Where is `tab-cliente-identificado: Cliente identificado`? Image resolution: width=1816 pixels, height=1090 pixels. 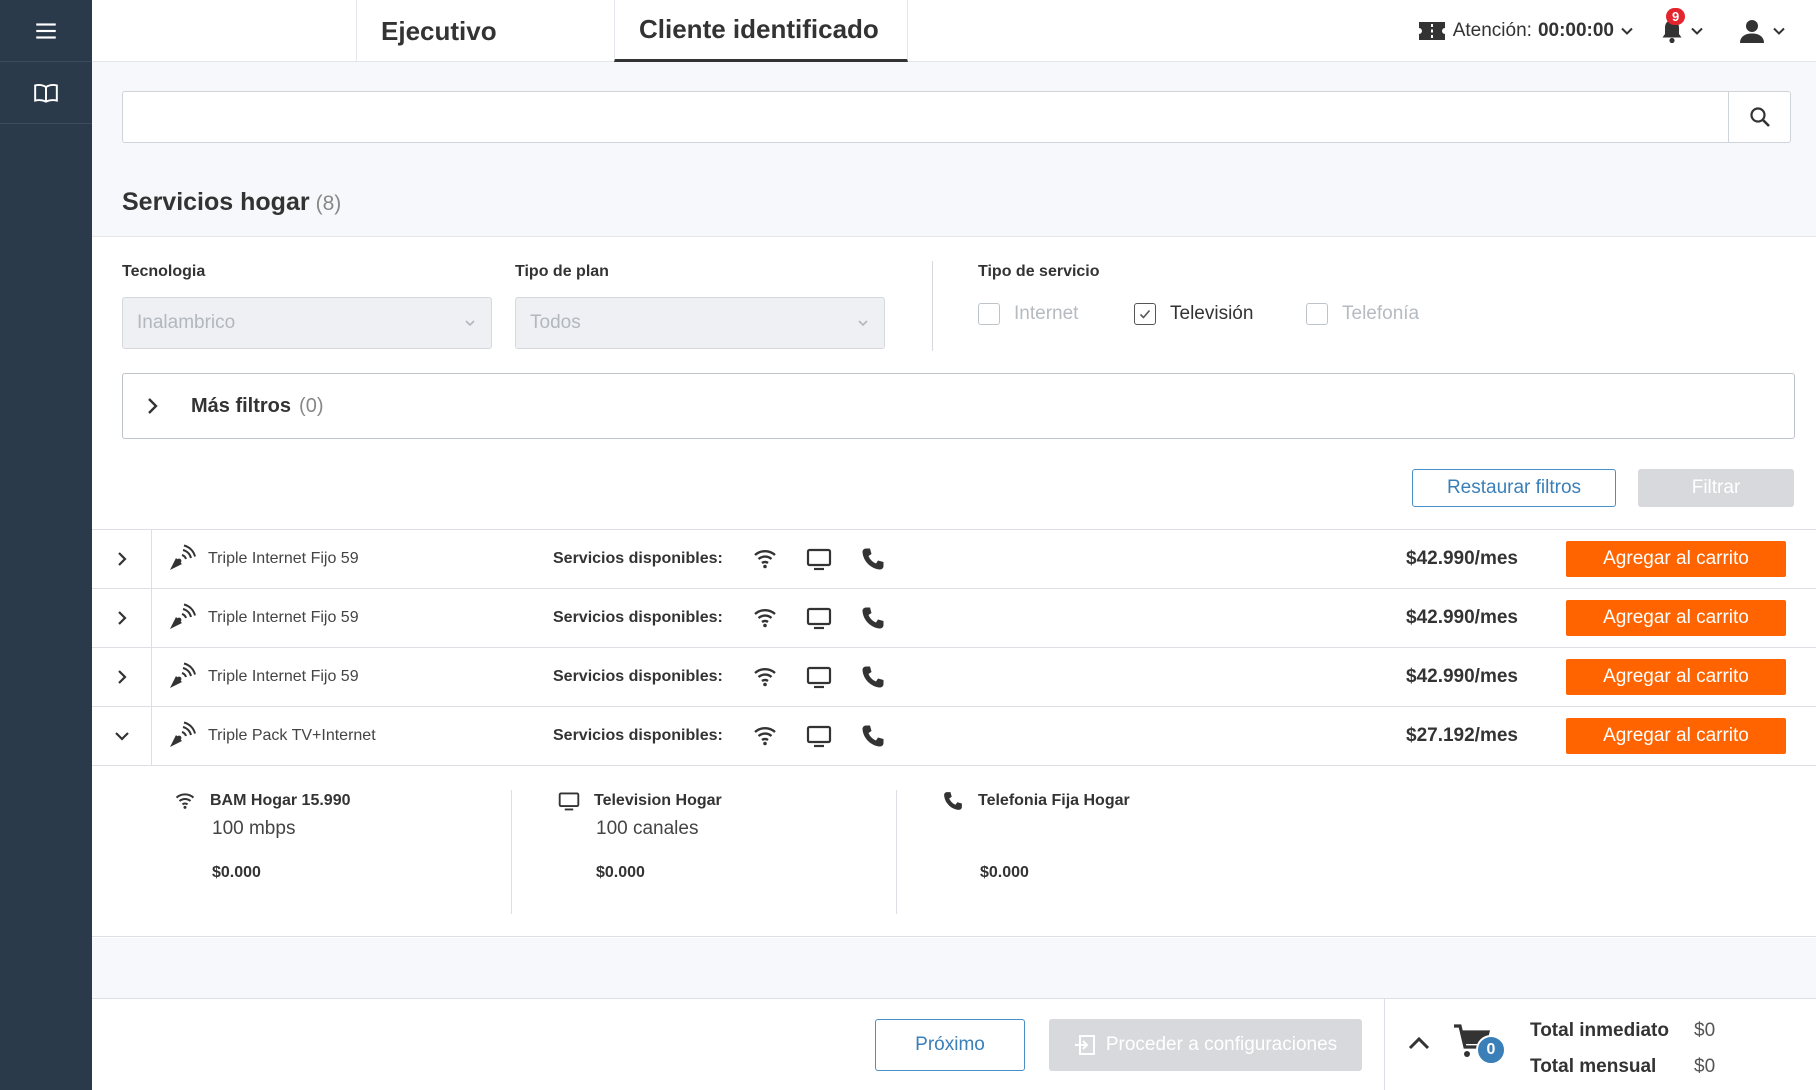
tab-cliente-identificado: Cliente identificado is located at coordinates (761, 31).